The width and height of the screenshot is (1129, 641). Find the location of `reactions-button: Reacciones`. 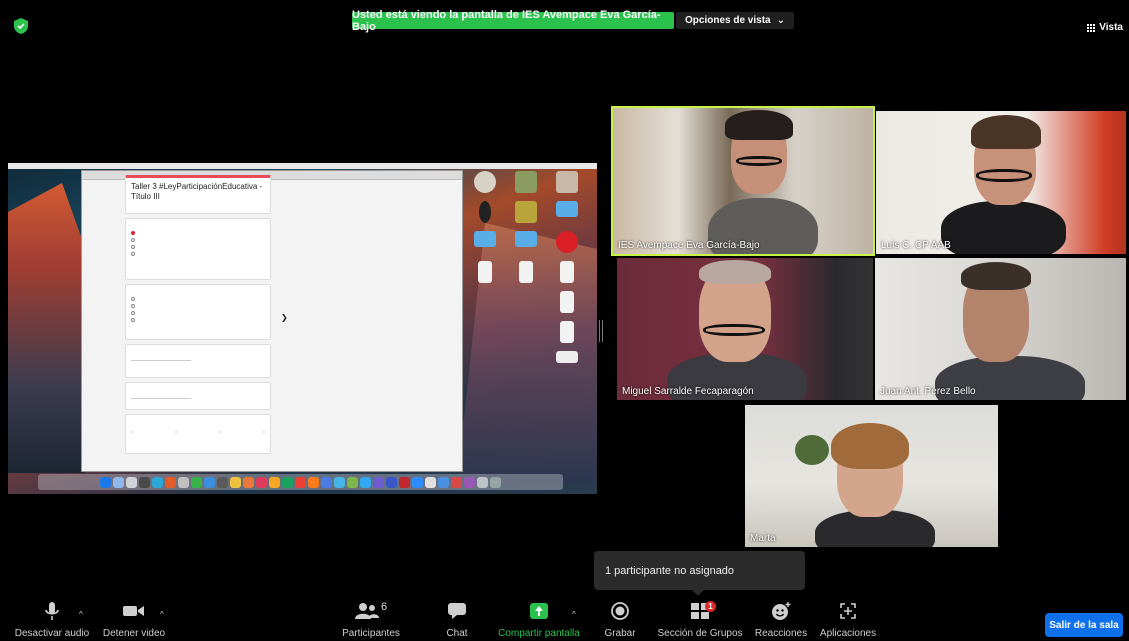

reactions-button: Reacciones is located at coordinates (781, 618).